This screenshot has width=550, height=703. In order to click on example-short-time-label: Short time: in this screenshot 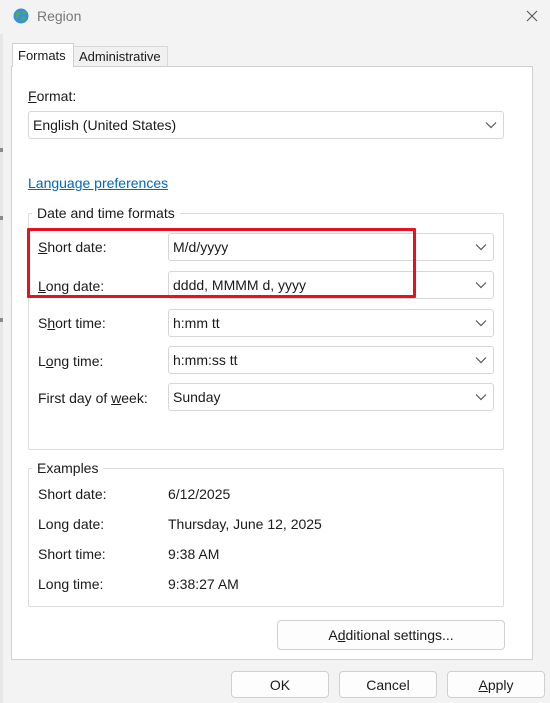, I will do `click(72, 554)`.